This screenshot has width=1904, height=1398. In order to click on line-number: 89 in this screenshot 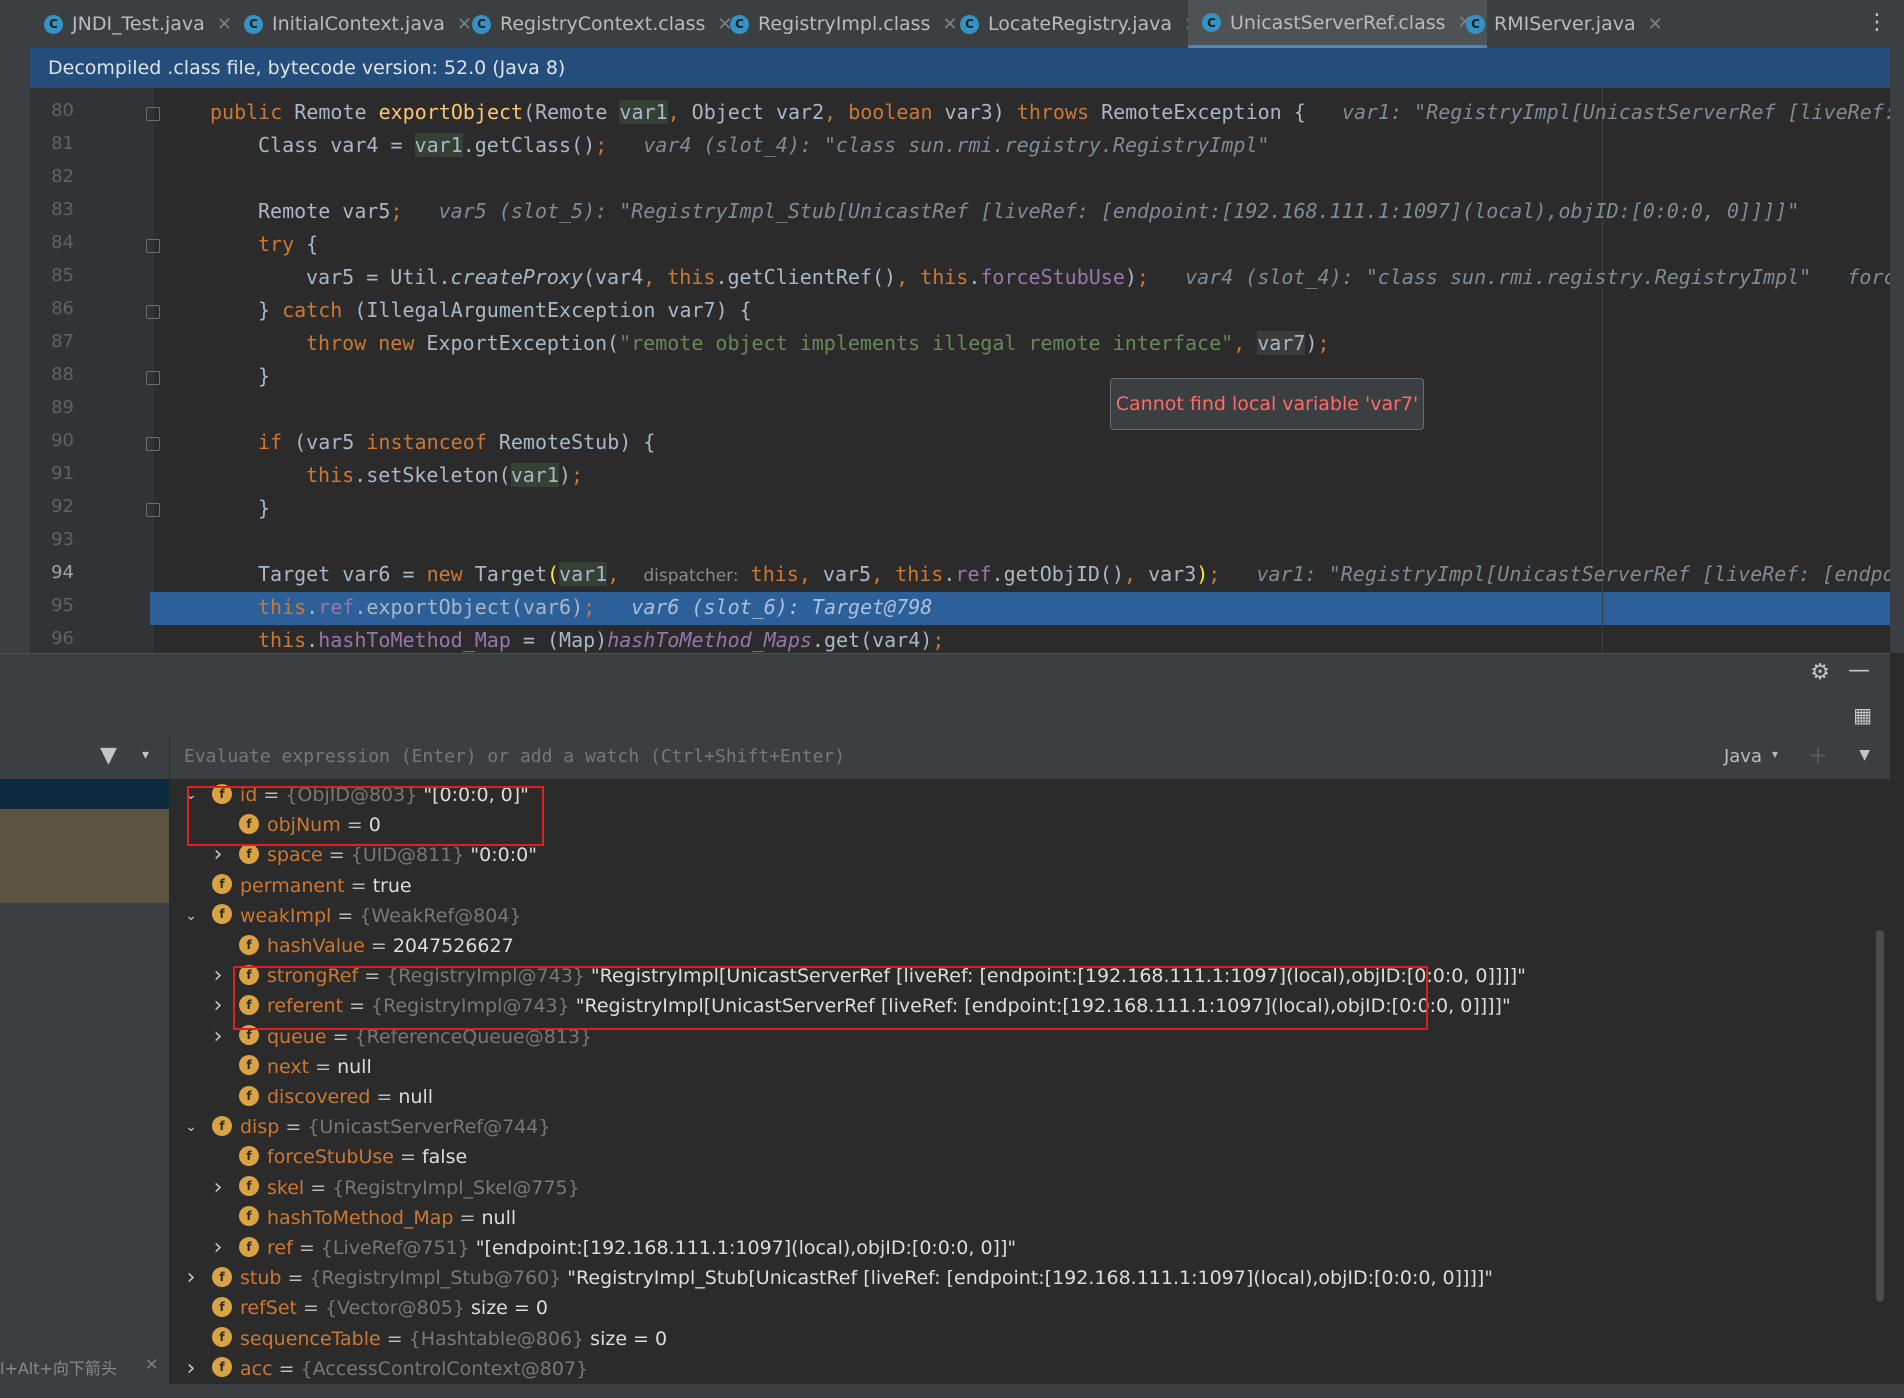, I will do `click(62, 407)`.